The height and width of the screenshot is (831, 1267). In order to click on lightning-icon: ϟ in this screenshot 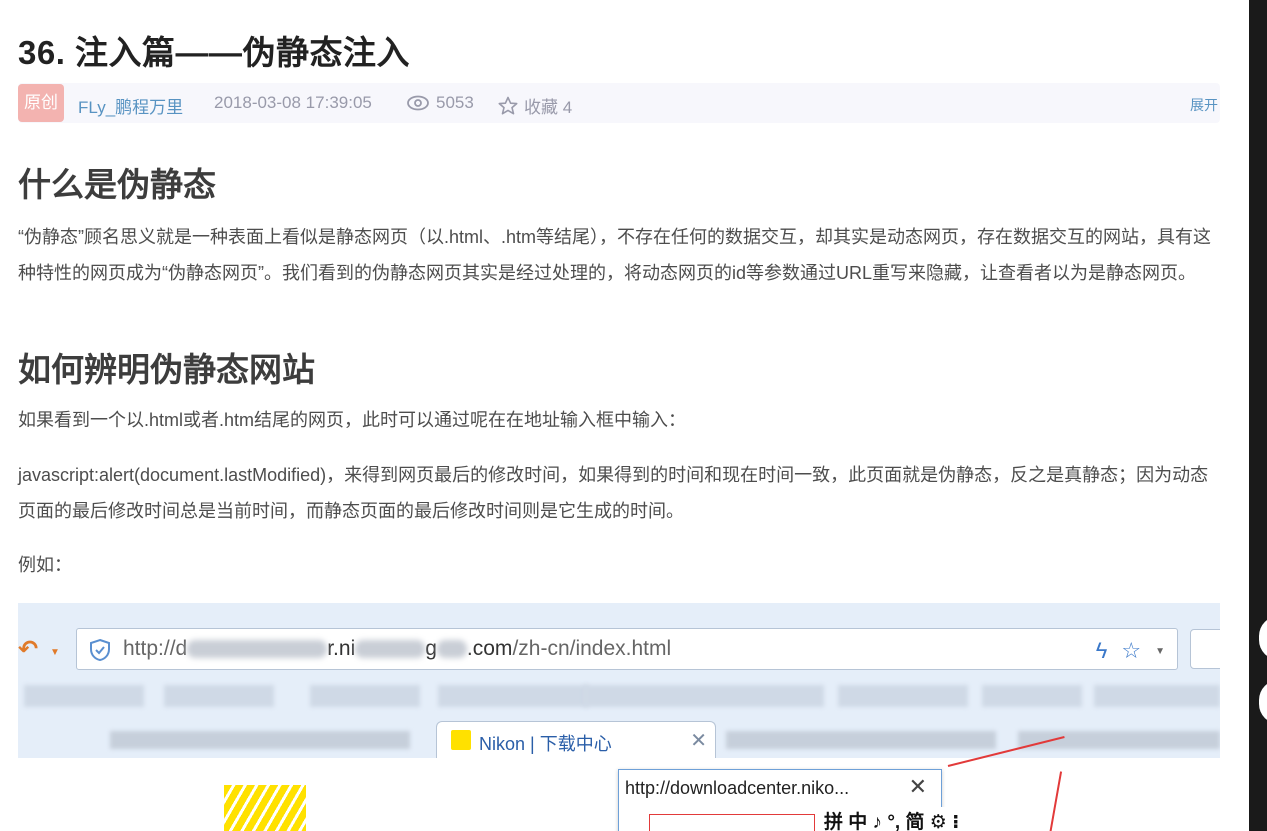, I will do `click(1101, 650)`.